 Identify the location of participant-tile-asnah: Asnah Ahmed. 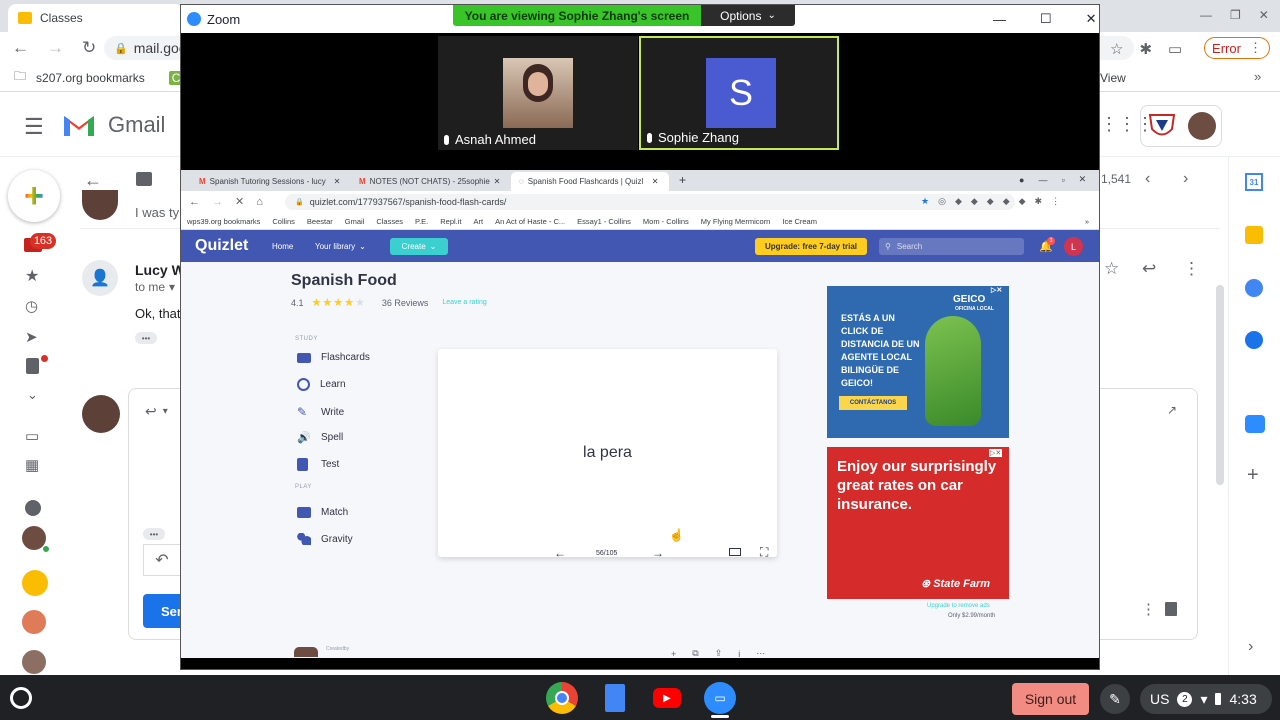
(538, 93).